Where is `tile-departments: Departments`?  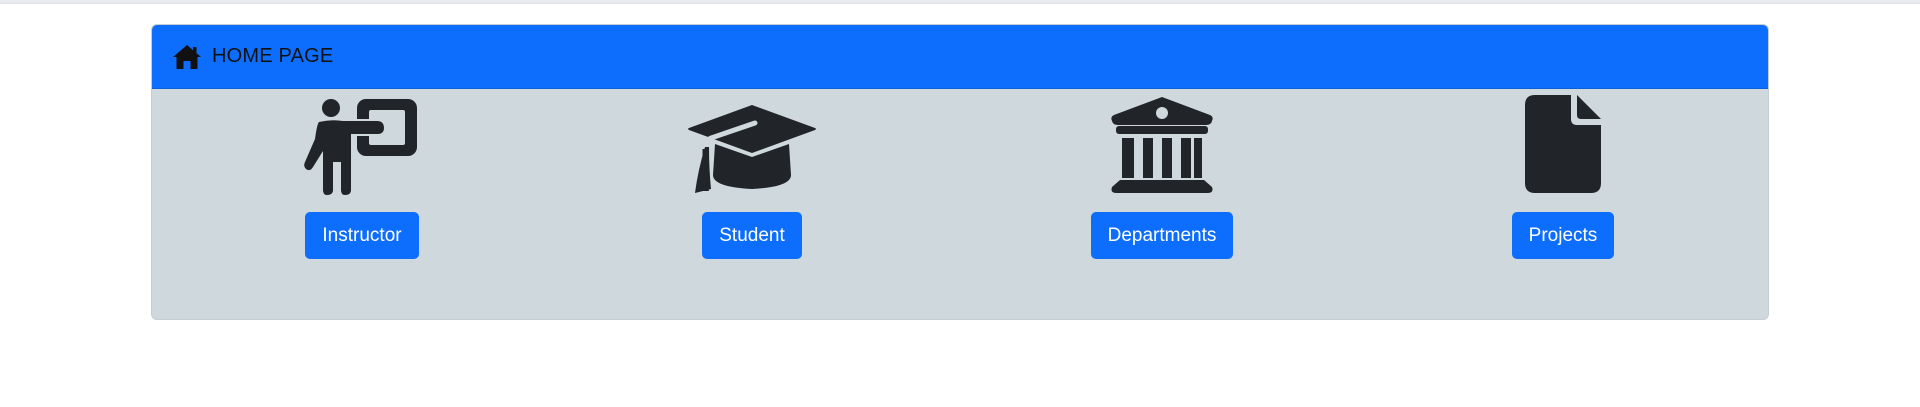 tile-departments: Departments is located at coordinates (1162, 174).